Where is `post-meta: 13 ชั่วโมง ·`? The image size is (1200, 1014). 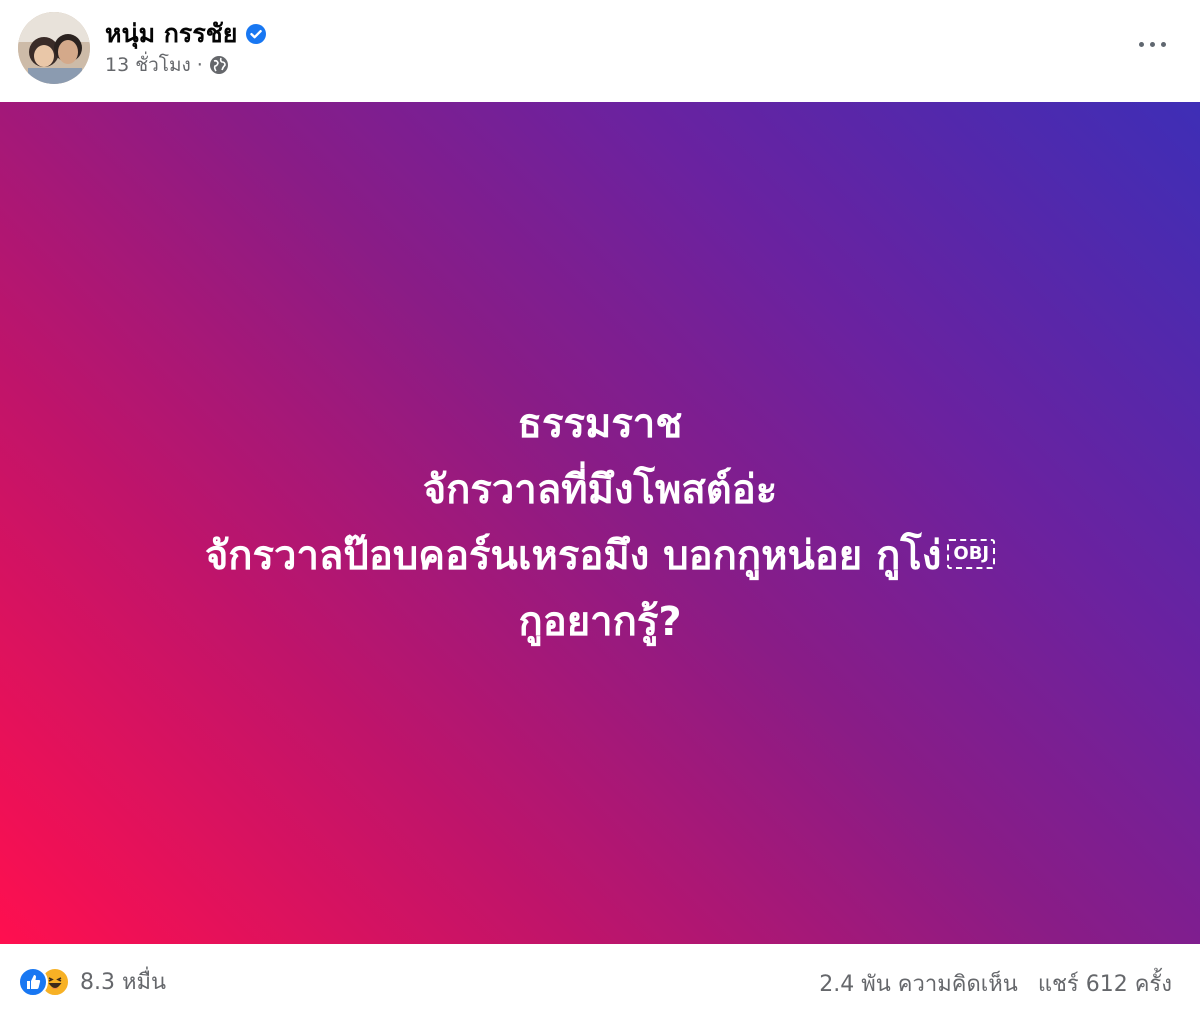 post-meta: 13 ชั่วโมง · is located at coordinates (167, 65).